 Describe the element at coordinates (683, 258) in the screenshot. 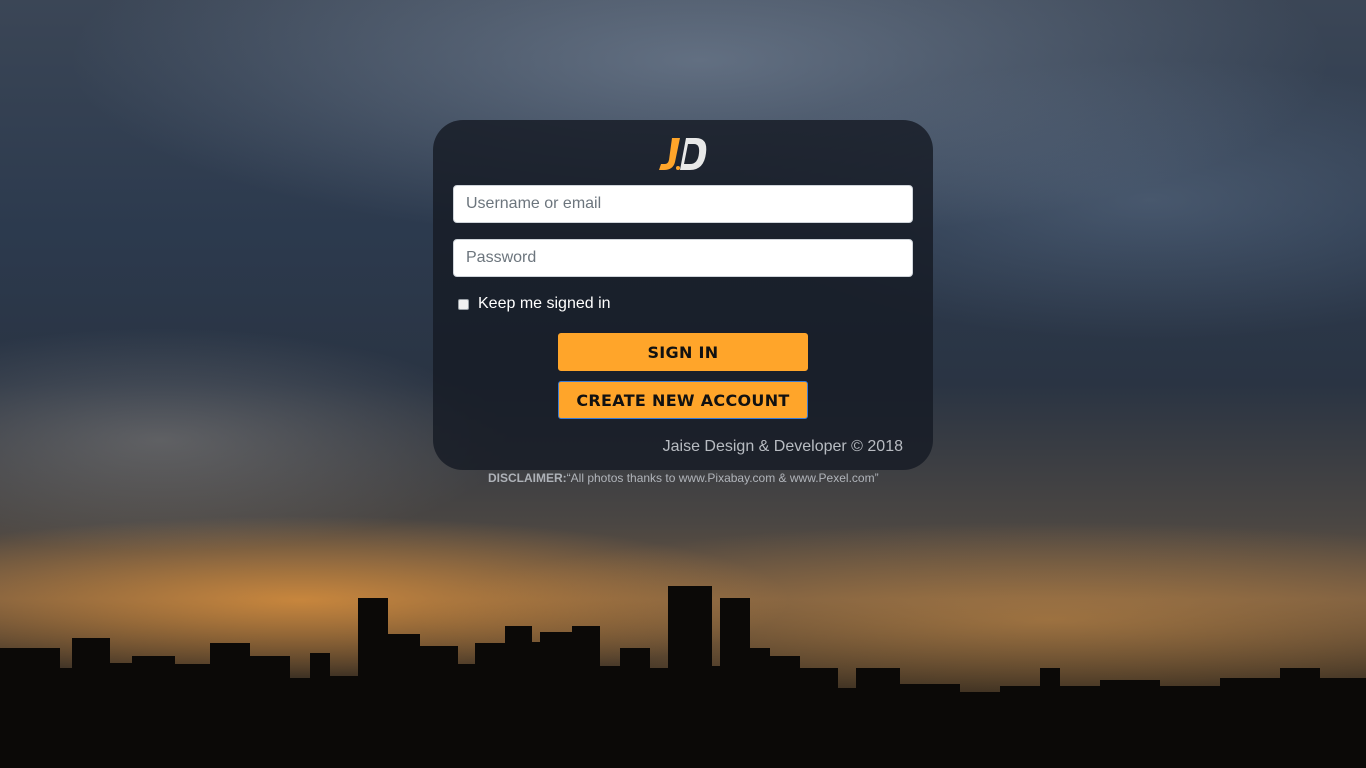

I see `password-input` at that location.